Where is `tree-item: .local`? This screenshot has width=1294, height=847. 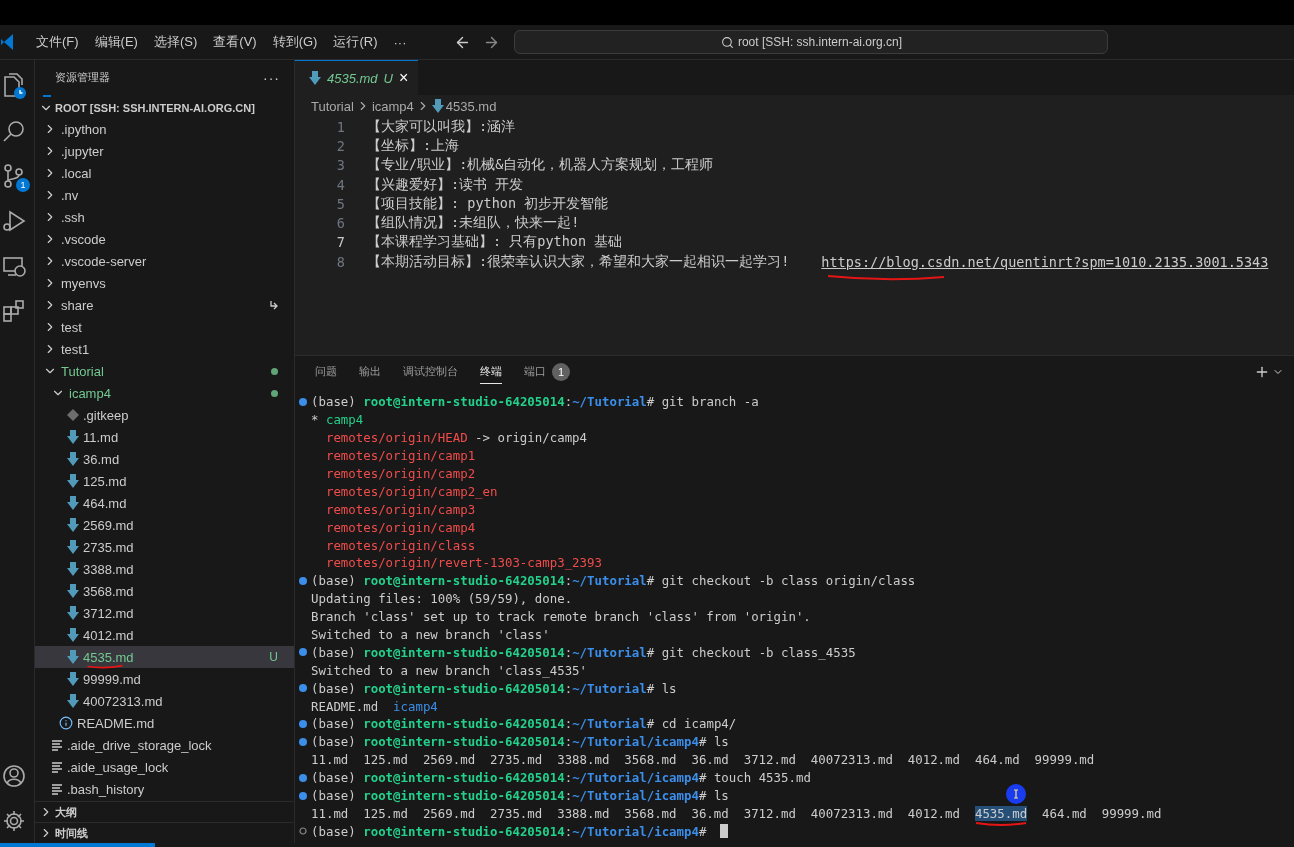 tree-item: .local is located at coordinates (164, 173).